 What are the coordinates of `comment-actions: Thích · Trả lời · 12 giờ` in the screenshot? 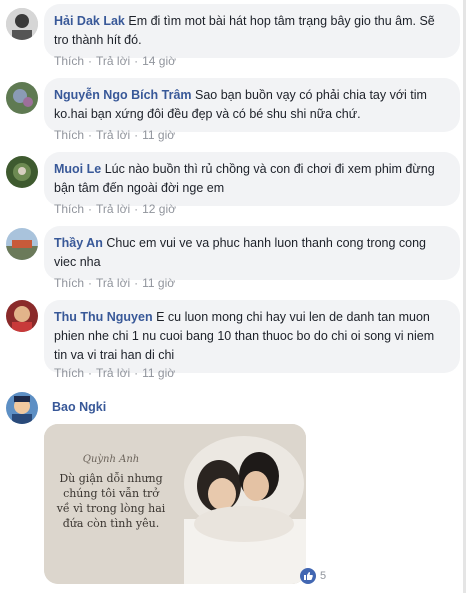 It's located at (115, 209).